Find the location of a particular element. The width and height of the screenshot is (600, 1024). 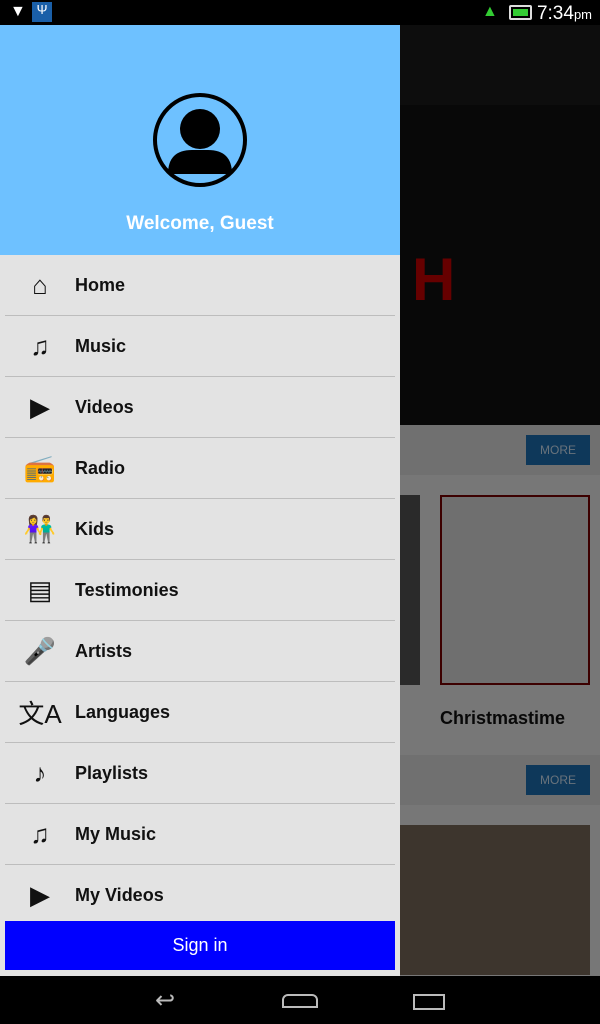

status-bar: ▼ Ψ ▲ 7:34pm is located at coordinates (300, 12).